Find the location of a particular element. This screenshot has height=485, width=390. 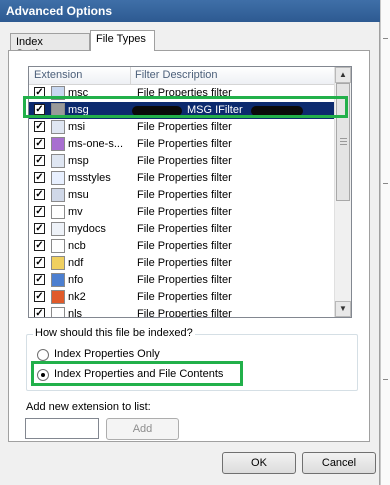

nfo-file-icon is located at coordinates (58, 280).